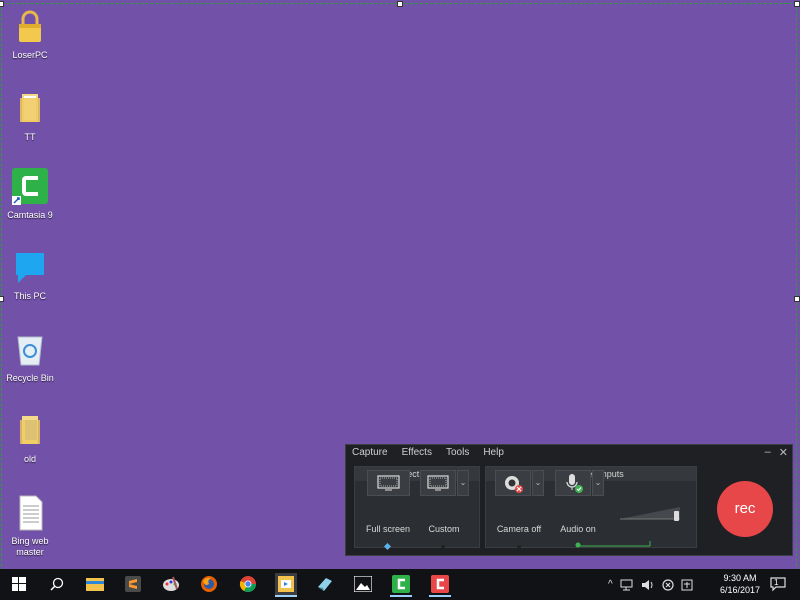 This screenshot has height=600, width=800. I want to click on camtasia-recorder-icon, so click(440, 584).